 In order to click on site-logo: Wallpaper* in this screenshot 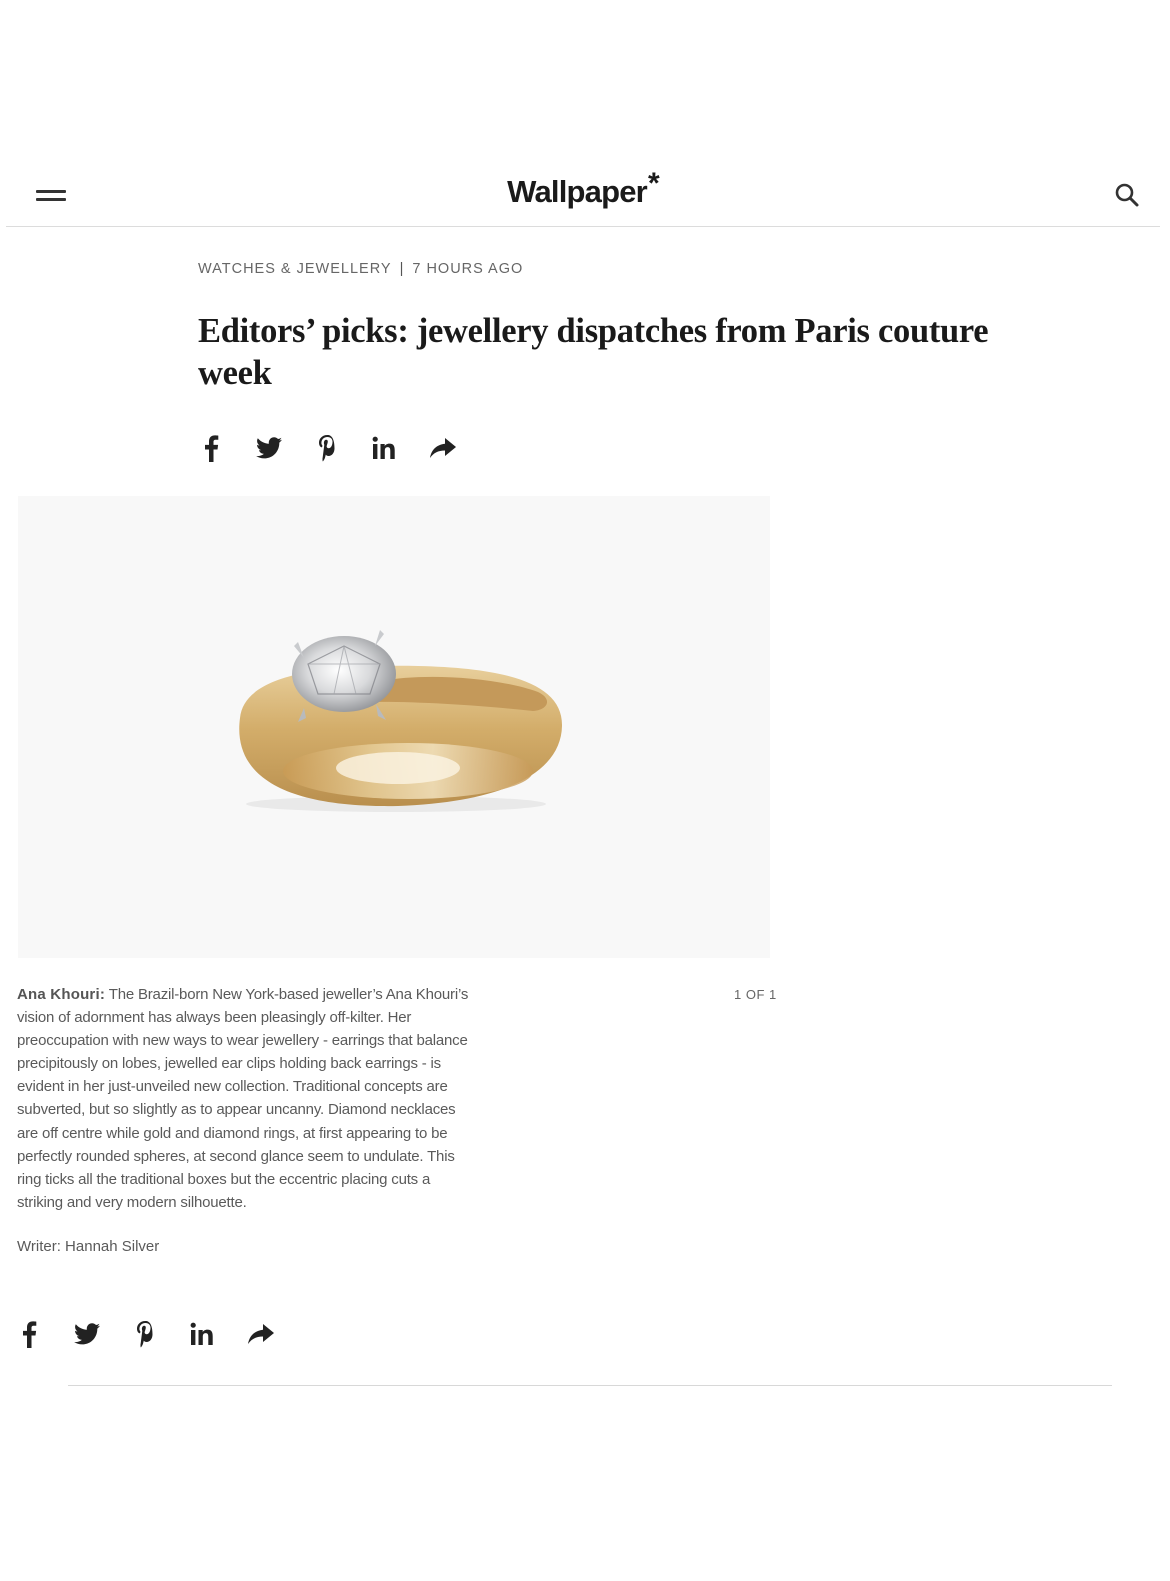, I will do `click(583, 188)`.